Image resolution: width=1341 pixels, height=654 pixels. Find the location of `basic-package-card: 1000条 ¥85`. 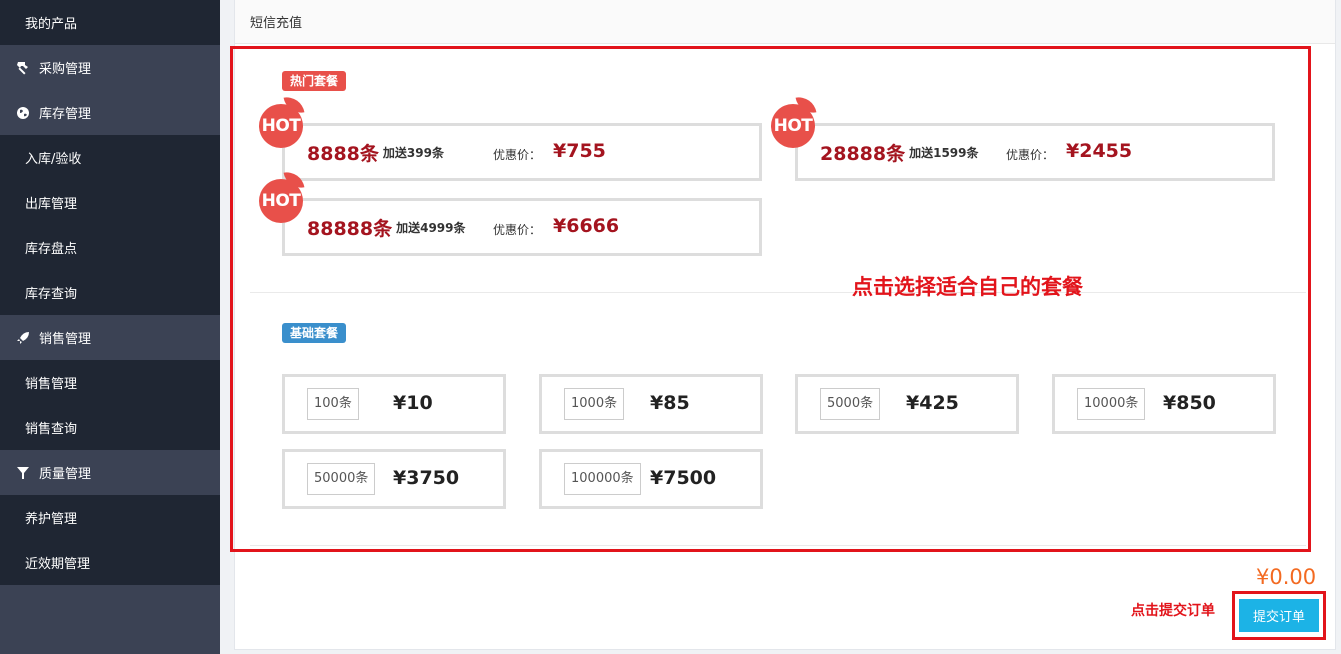

basic-package-card: 1000条 ¥85 is located at coordinates (651, 404).